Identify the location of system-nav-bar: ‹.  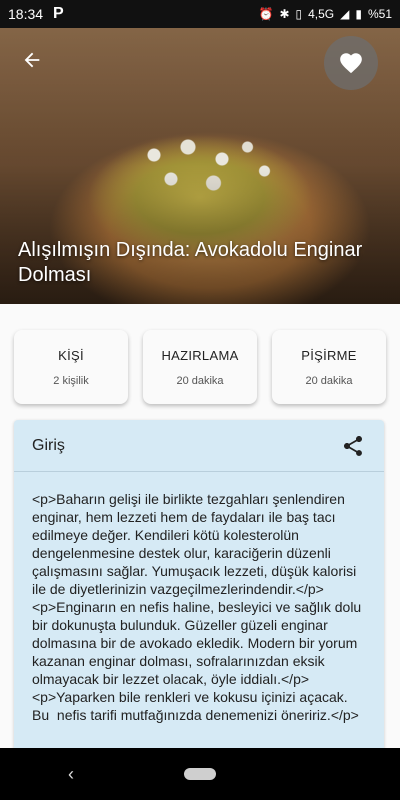
(200, 774).